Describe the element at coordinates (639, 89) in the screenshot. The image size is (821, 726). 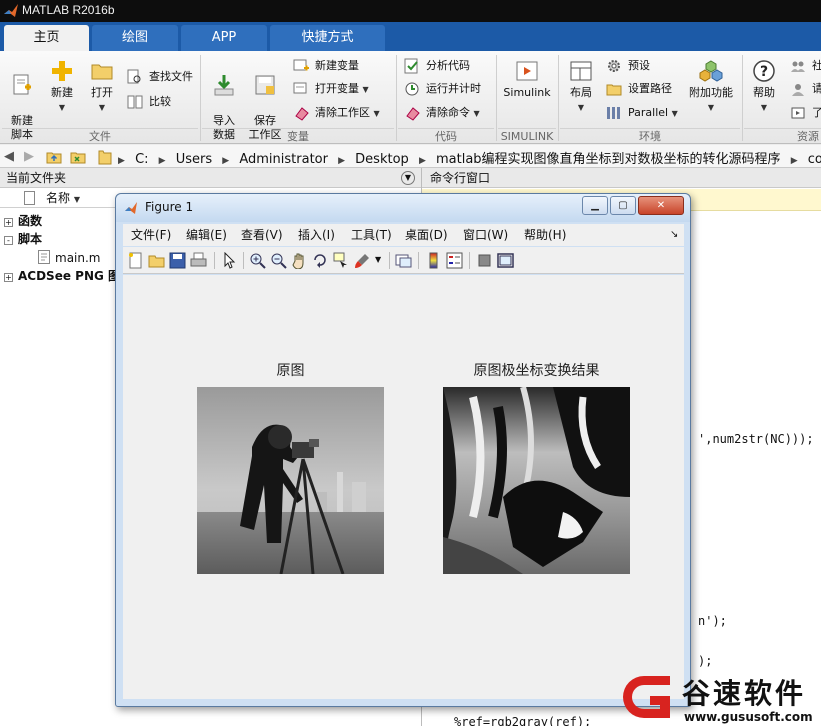
I see `set-path-button: 设置路径` at that location.